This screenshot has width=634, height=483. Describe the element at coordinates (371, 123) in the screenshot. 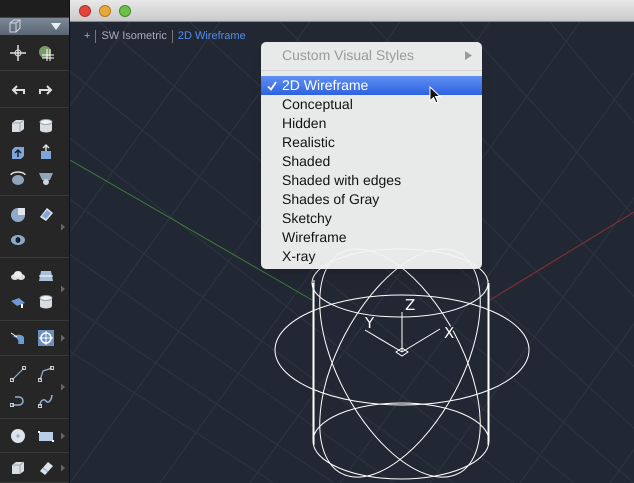

I see `visual-style-menu-item: Hidden` at that location.